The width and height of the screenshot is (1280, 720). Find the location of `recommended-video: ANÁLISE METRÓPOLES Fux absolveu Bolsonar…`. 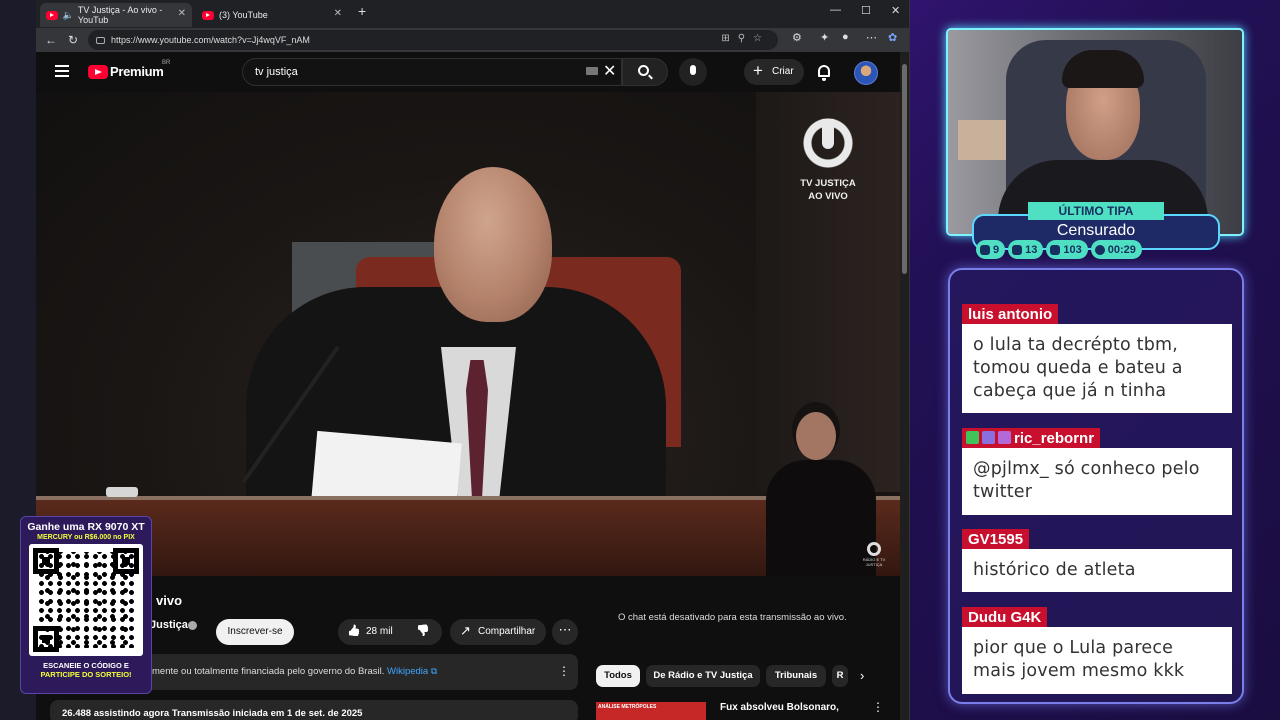

recommended-video: ANÁLISE METRÓPOLES Fux absolveu Bolsonar… is located at coordinates (749, 710).